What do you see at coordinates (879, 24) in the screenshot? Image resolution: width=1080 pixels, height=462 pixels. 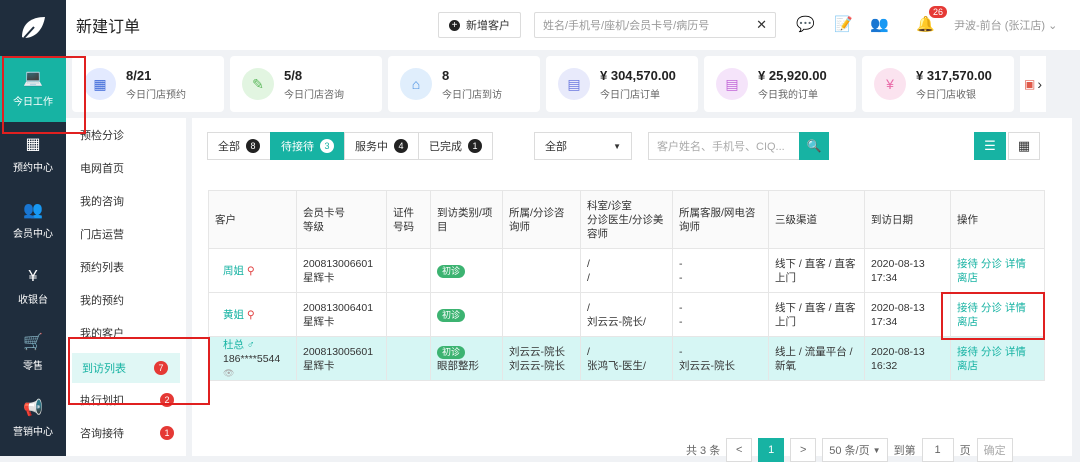 I see `team-icon: 👥` at bounding box center [879, 24].